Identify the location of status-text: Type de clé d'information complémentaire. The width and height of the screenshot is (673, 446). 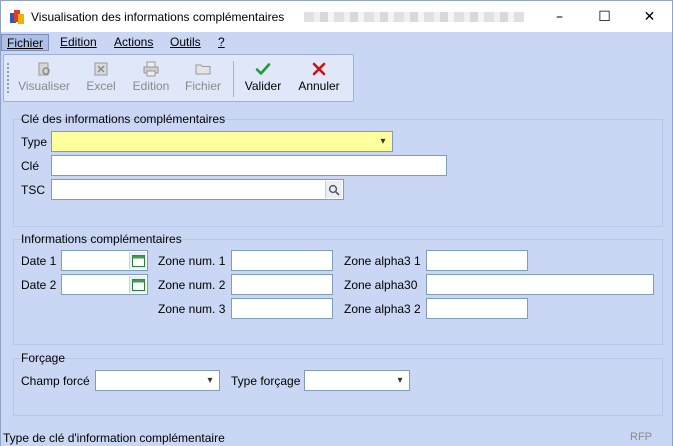
(114, 438).